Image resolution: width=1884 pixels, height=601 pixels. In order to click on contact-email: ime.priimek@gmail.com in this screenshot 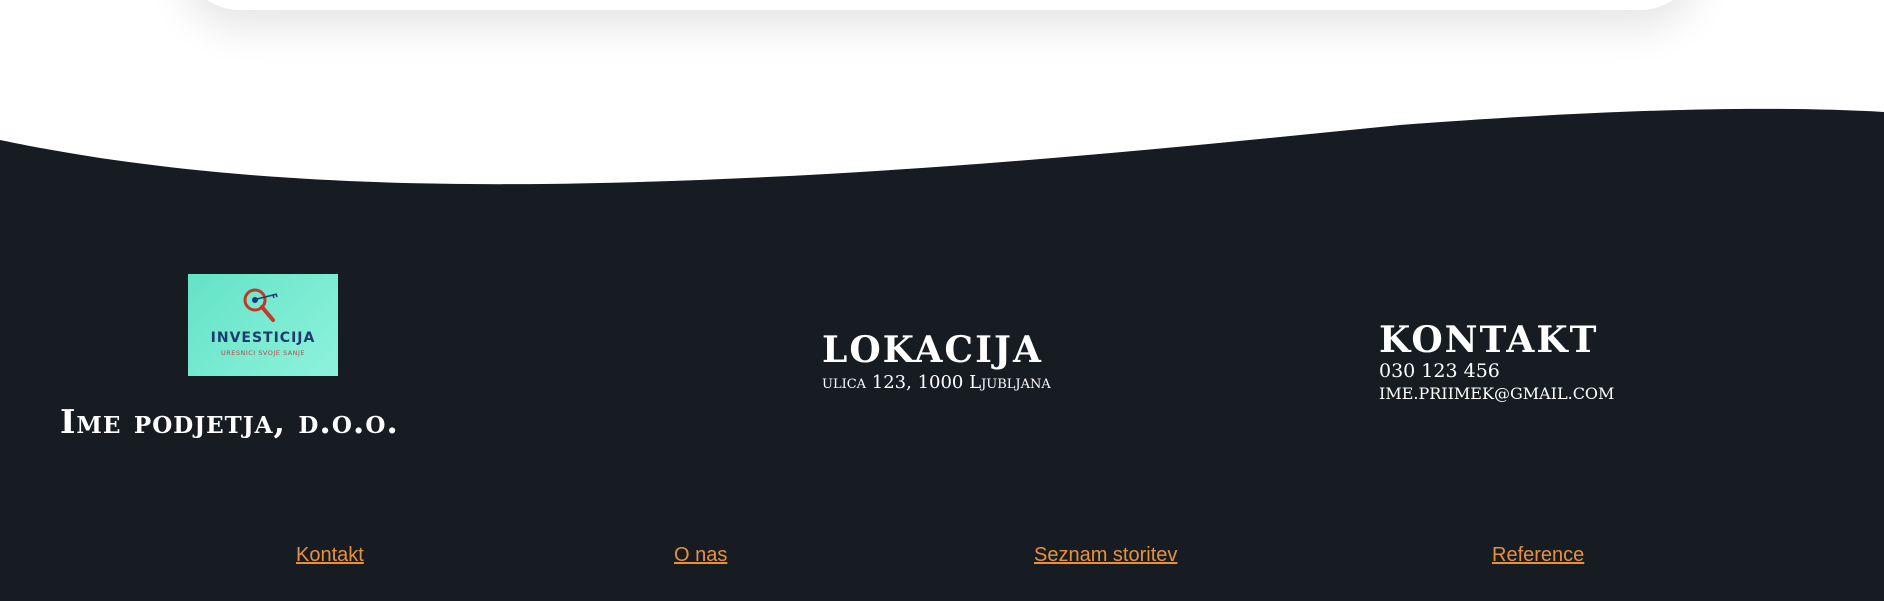, I will do `click(1496, 393)`.